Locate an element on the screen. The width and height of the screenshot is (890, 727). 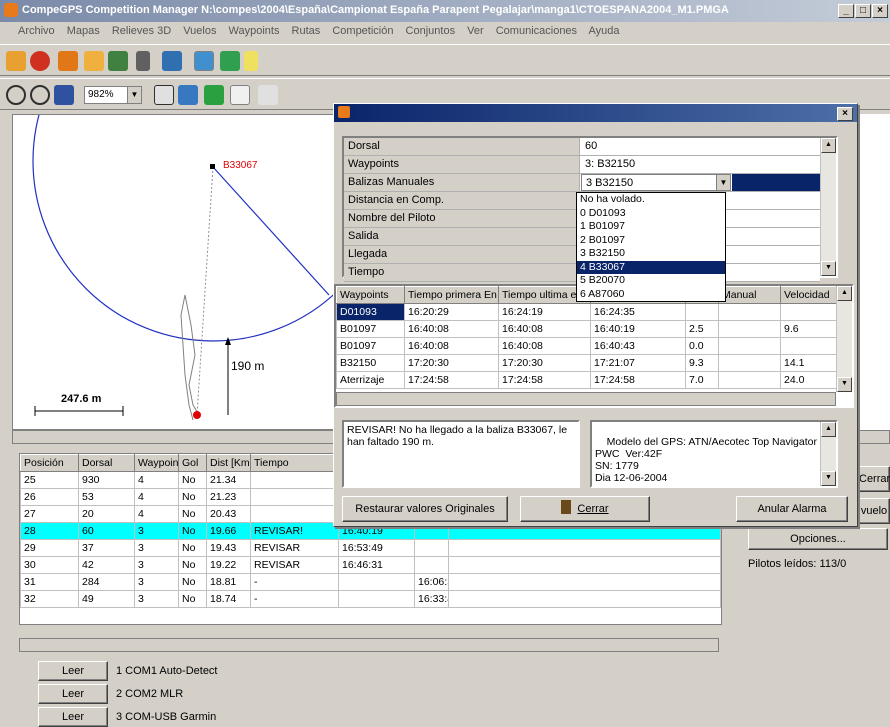
zoom-in-icon is located at coordinates (40, 95).